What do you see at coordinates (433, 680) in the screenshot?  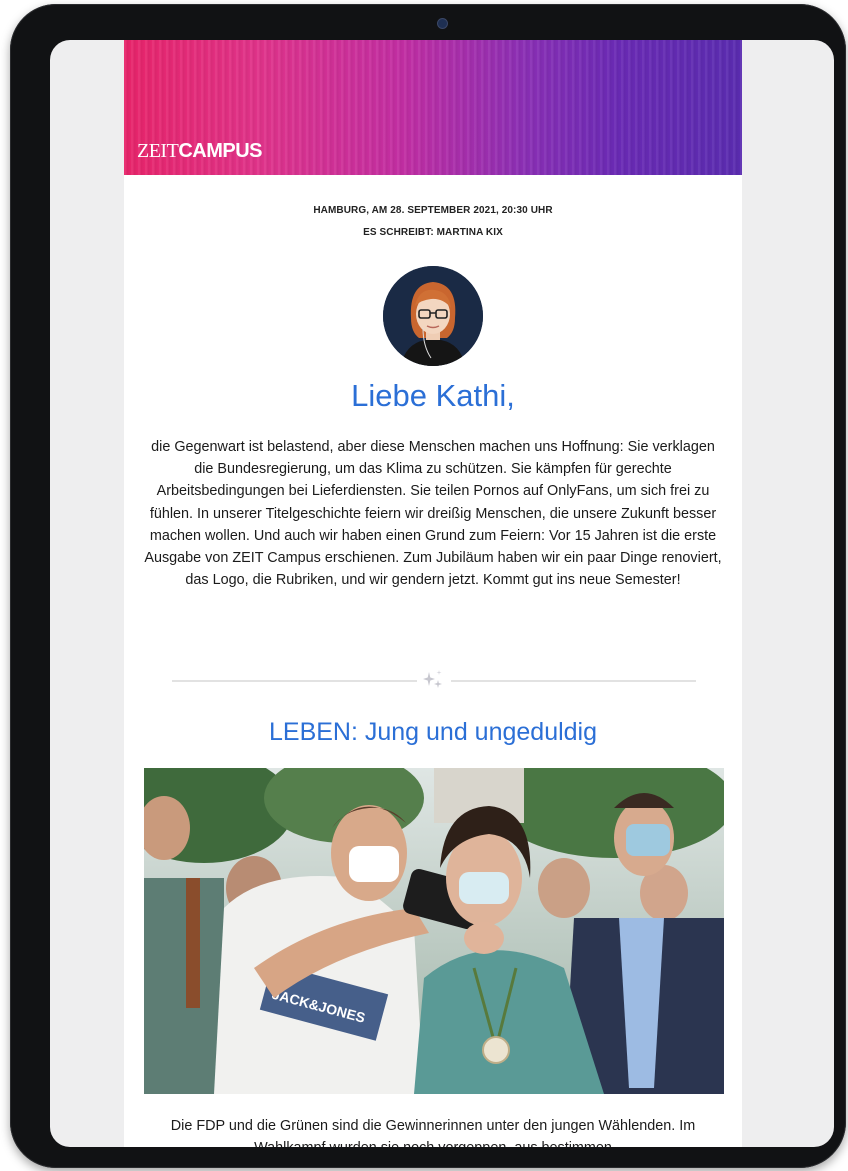 I see `sparkle-icon` at bounding box center [433, 680].